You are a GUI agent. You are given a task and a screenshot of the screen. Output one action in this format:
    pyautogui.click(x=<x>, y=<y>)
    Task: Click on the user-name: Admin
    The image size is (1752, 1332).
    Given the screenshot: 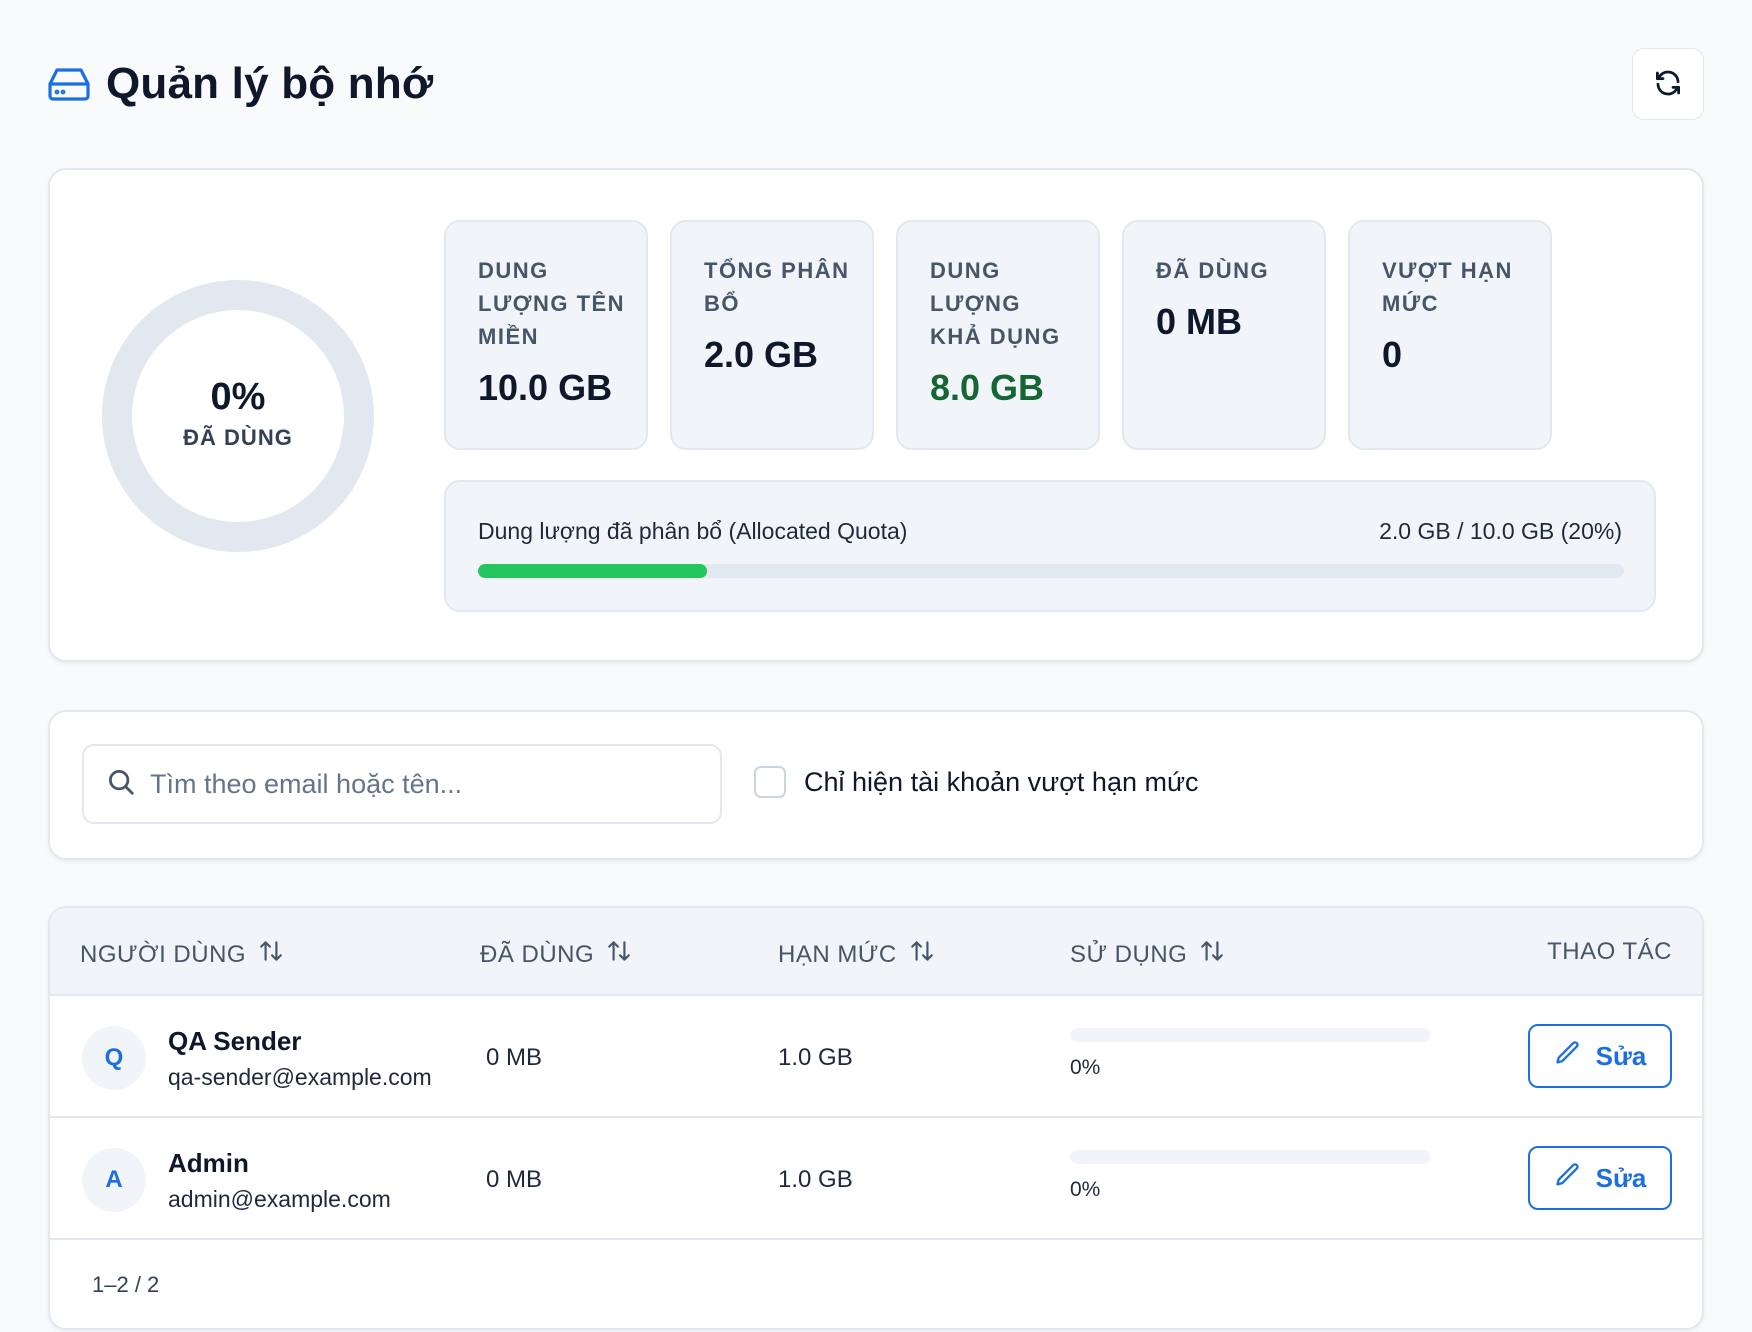 What is the action you would take?
    pyautogui.click(x=208, y=1163)
    